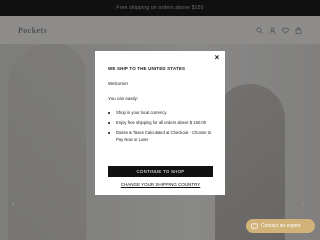  I want to click on benefit-currency: Shop in your local currency, so click(162, 113).